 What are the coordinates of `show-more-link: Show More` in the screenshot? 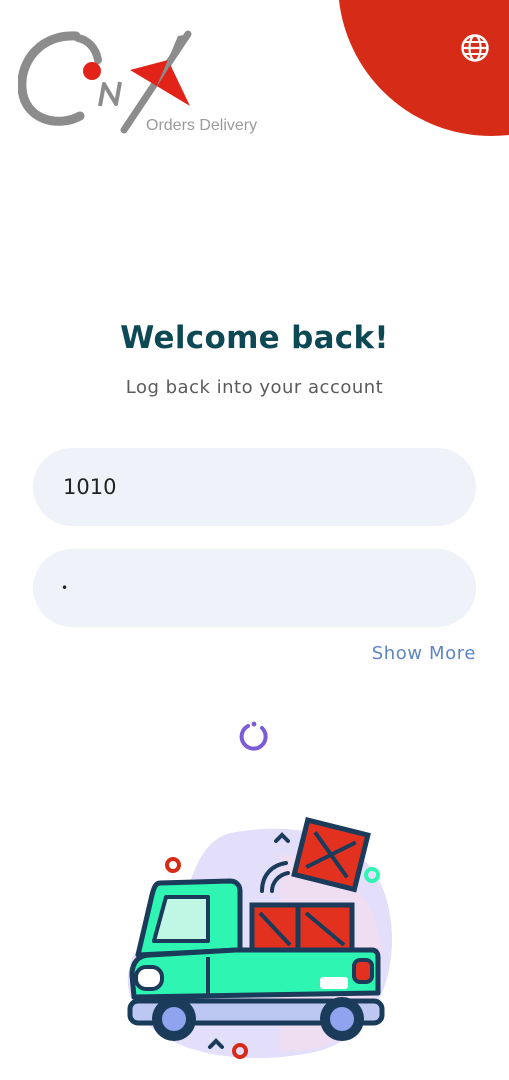 It's located at (424, 653).